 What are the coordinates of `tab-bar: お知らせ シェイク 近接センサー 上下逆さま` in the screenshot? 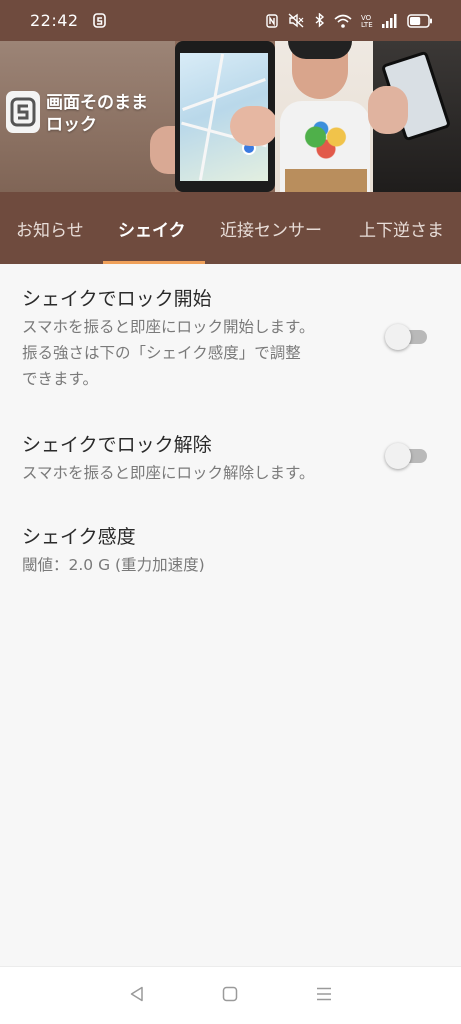 It's located at (230, 228).